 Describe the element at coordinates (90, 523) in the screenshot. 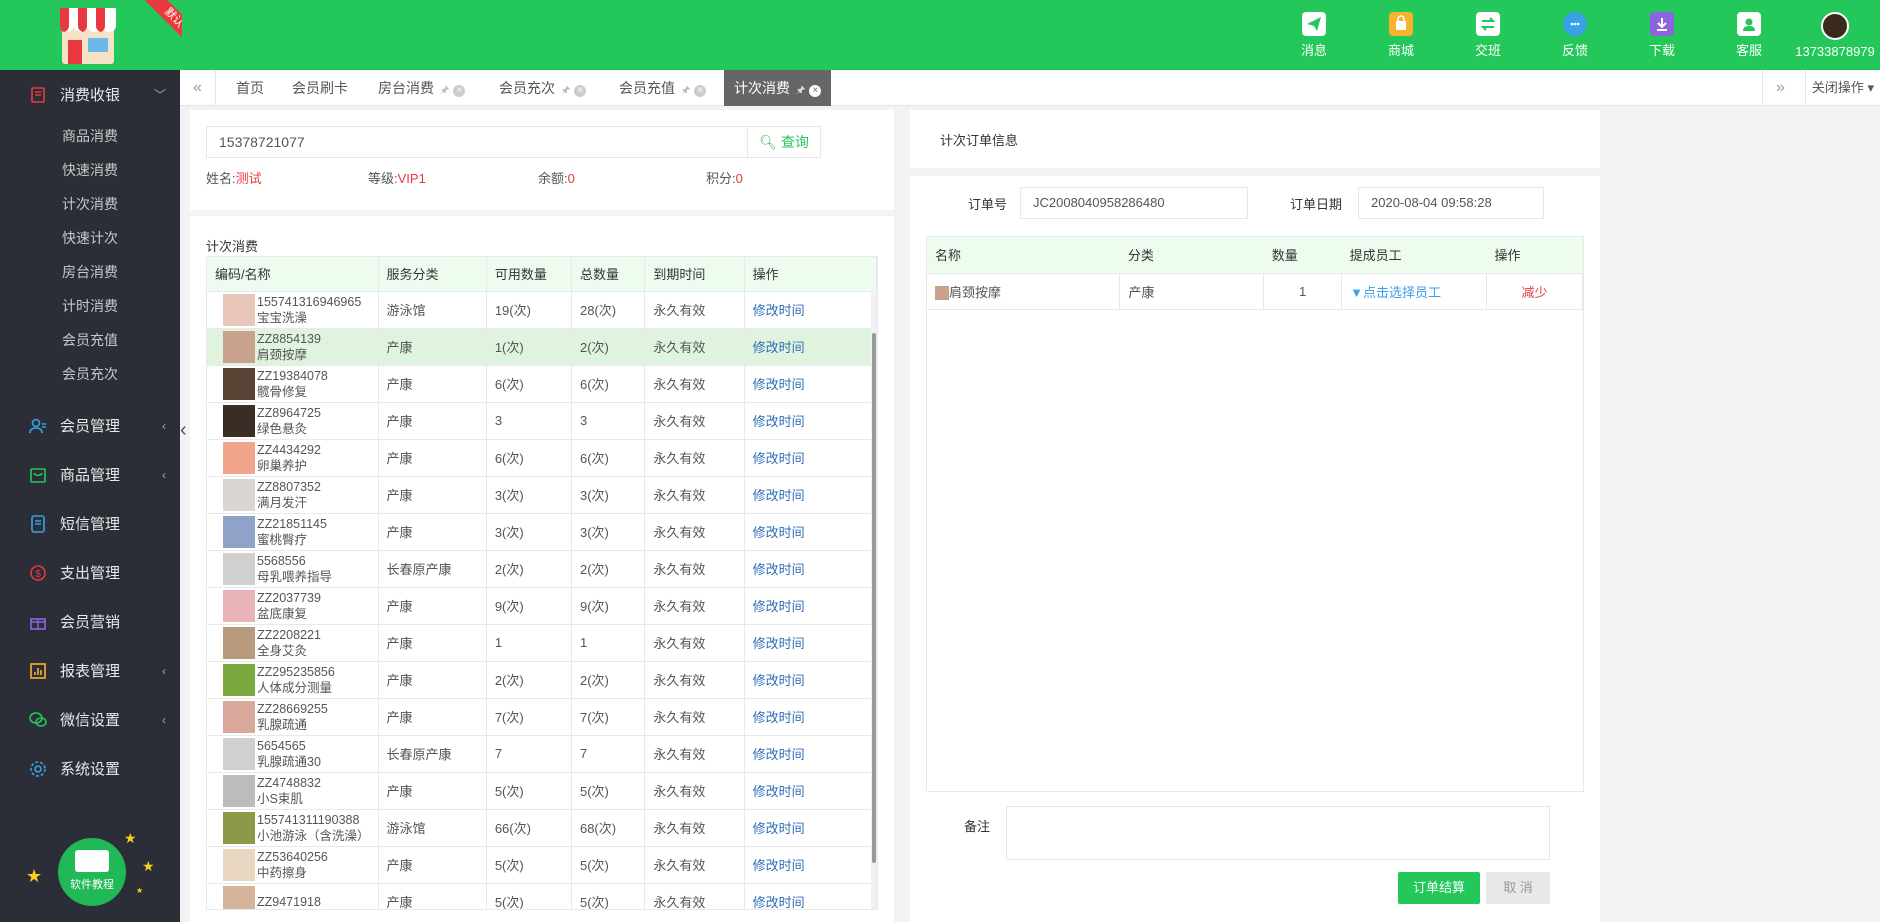

I see `sidebar-group-sms: 短信管理` at that location.